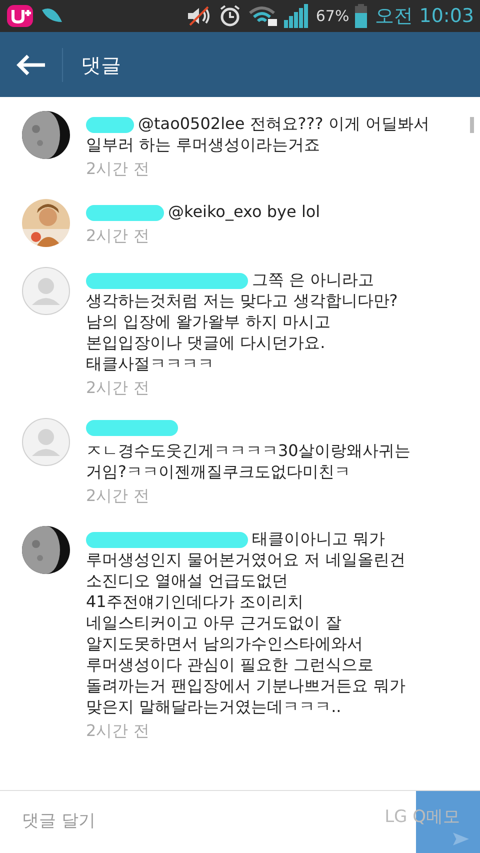 The height and width of the screenshot is (853, 480). Describe the element at coordinates (263, 16) in the screenshot. I see `wifi-icon` at that location.